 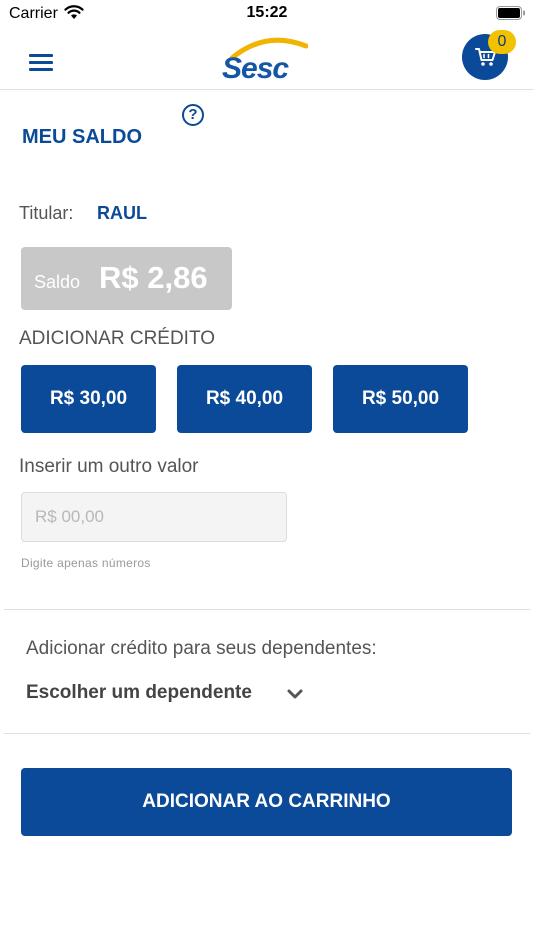 I want to click on add-credit-title: ADICIONAR CRÉDITO, so click(x=117, y=338).